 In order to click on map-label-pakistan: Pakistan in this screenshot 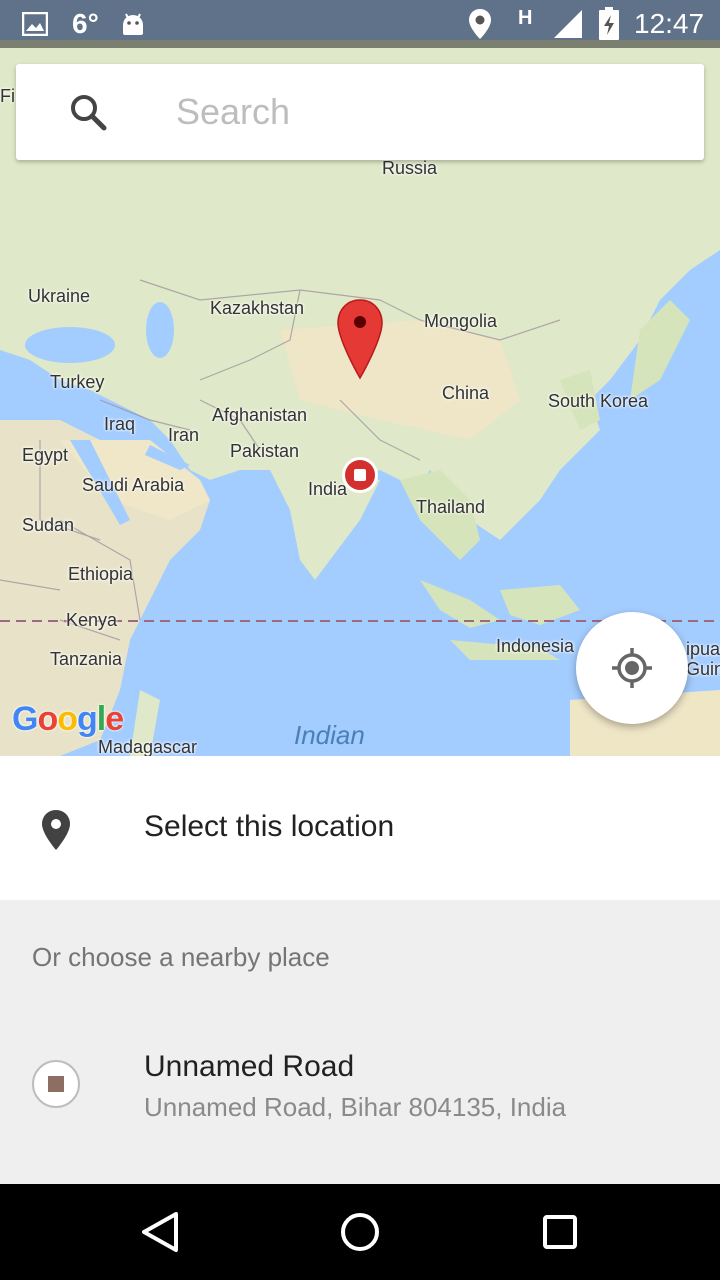, I will do `click(265, 451)`.